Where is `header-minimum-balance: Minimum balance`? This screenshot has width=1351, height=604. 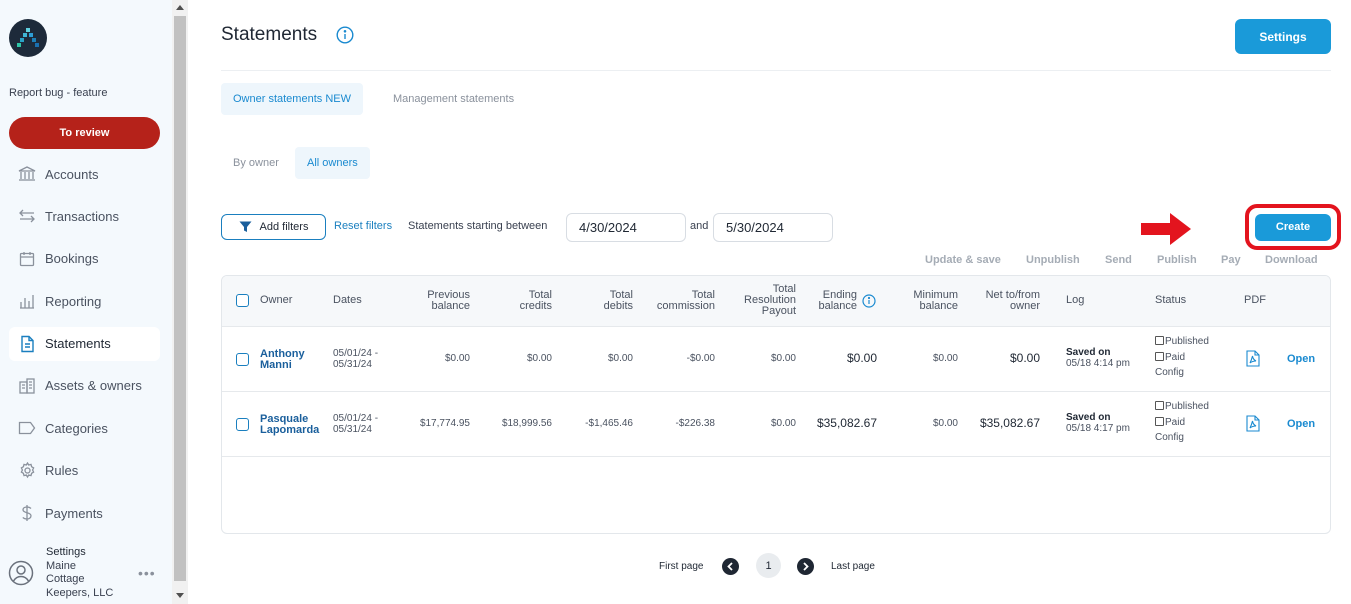
header-minimum-balance: Minimum balance is located at coordinates (923, 301).